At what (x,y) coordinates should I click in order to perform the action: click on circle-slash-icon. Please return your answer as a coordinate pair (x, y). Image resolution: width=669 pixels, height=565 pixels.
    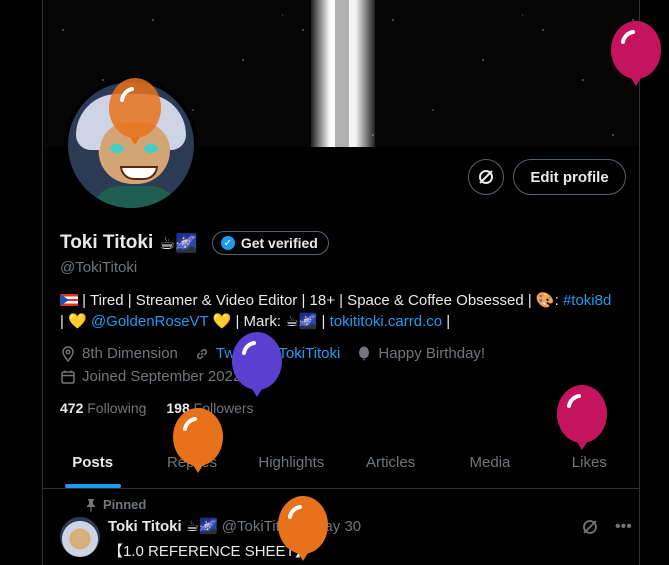
    Looking at the image, I should click on (486, 177).